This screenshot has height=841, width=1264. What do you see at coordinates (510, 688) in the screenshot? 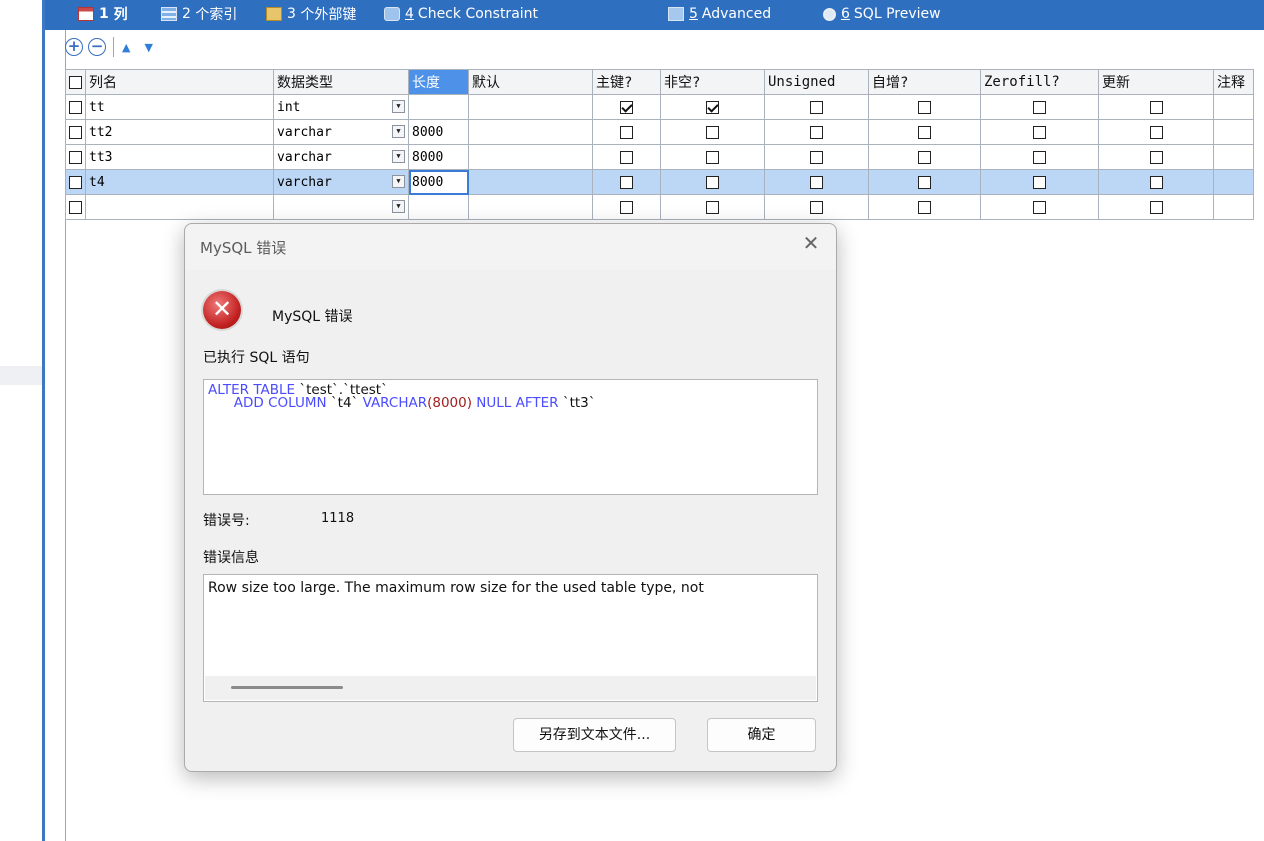
I see `horizontal-scrollbar` at bounding box center [510, 688].